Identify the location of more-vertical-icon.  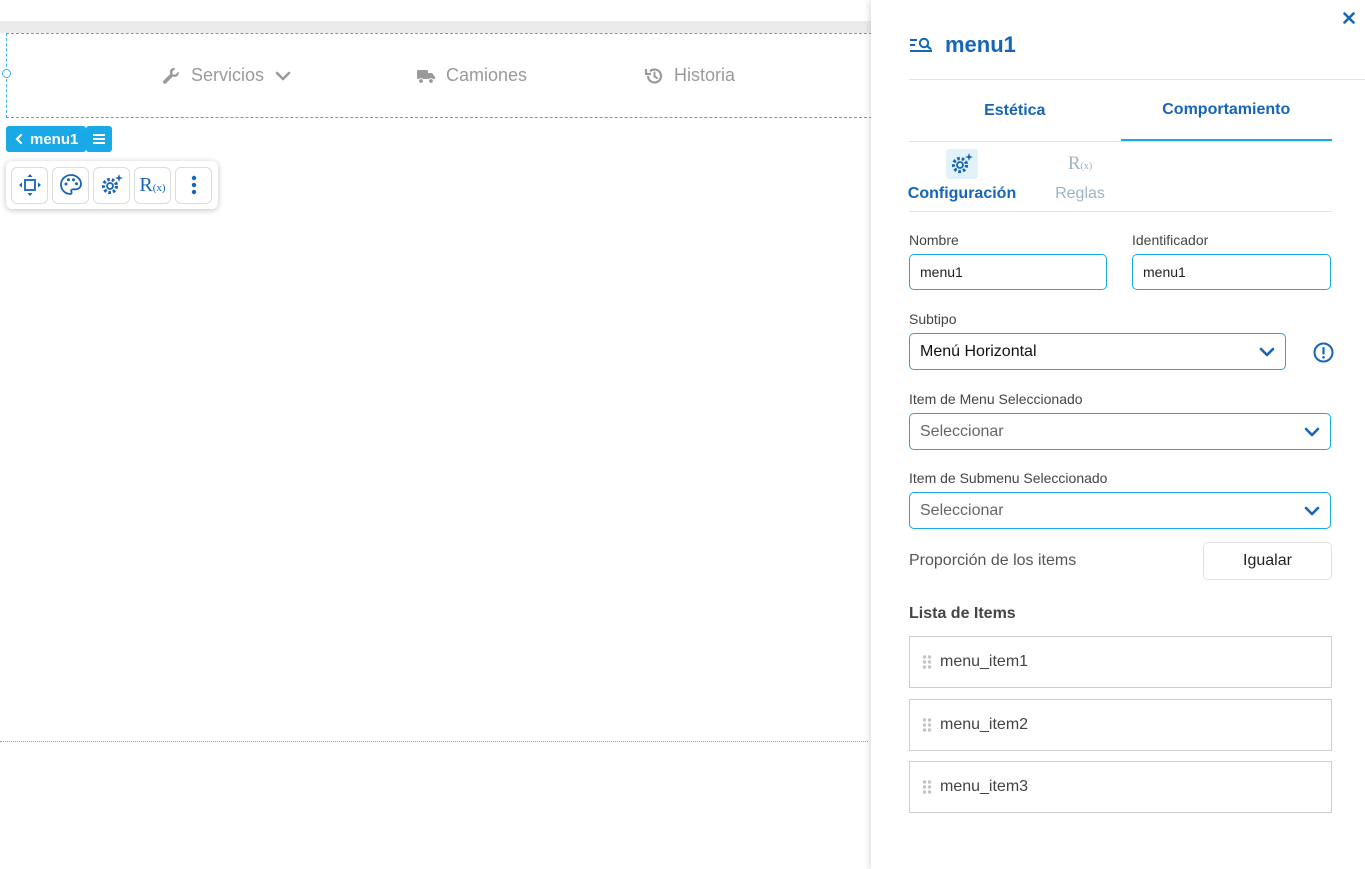
(193, 185).